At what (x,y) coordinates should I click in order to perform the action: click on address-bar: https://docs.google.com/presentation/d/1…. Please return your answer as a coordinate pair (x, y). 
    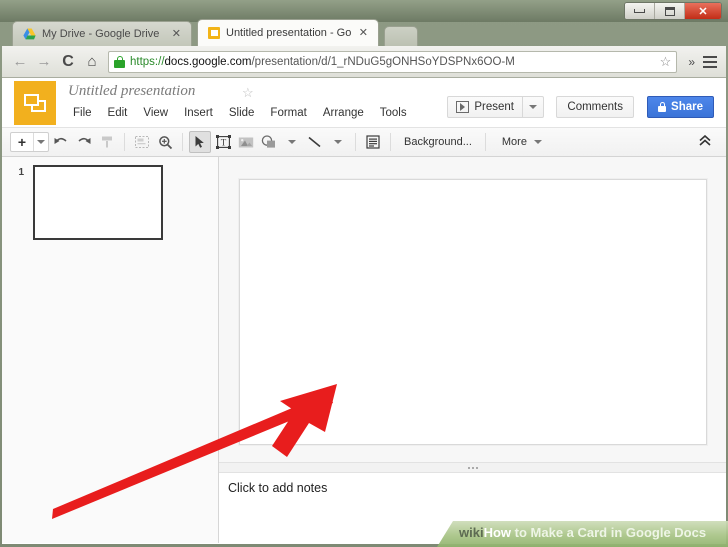
    Looking at the image, I should click on (393, 61).